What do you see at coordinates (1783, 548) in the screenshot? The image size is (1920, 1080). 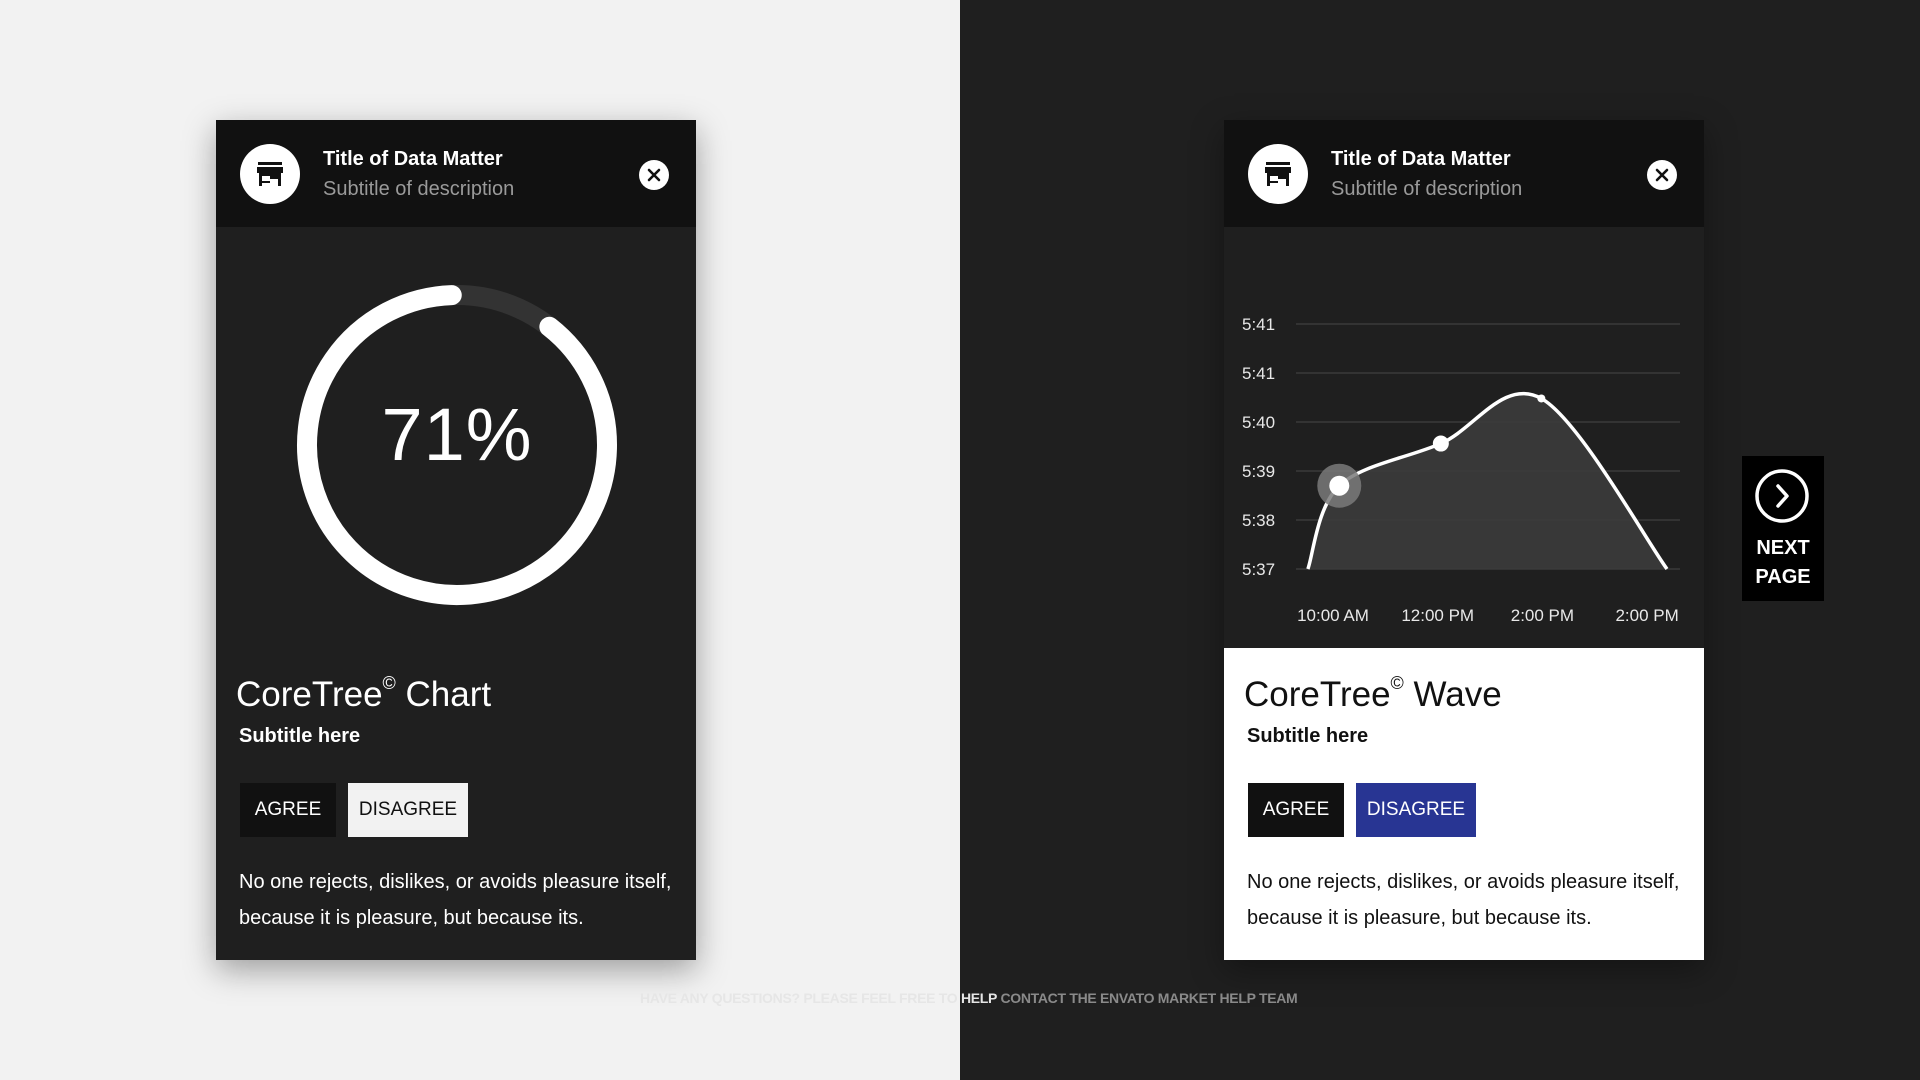 I see `next-label-line1: NEXT` at bounding box center [1783, 548].